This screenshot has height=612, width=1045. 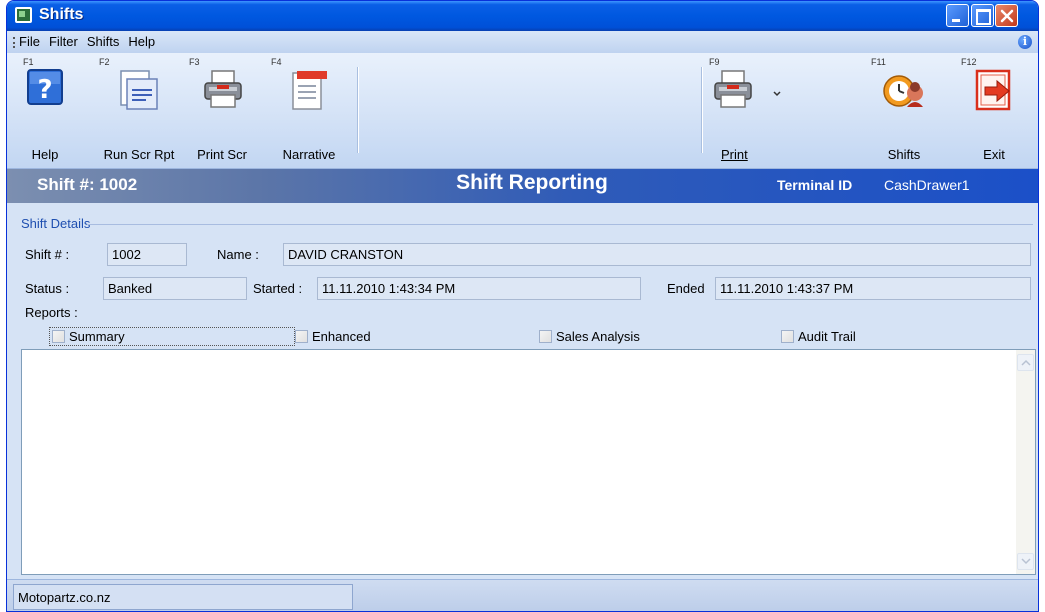 What do you see at coordinates (560, 224) in the screenshot?
I see `group-divider` at bounding box center [560, 224].